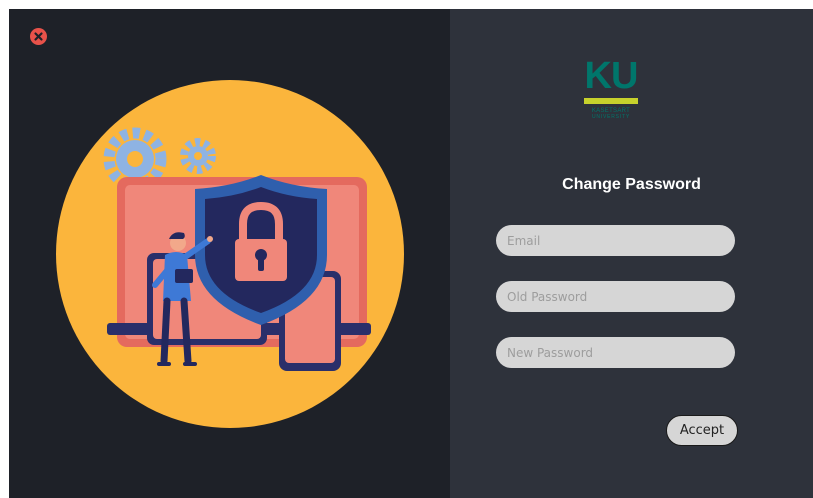  Describe the element at coordinates (631, 184) in the screenshot. I see `page-title: Change Password` at that location.